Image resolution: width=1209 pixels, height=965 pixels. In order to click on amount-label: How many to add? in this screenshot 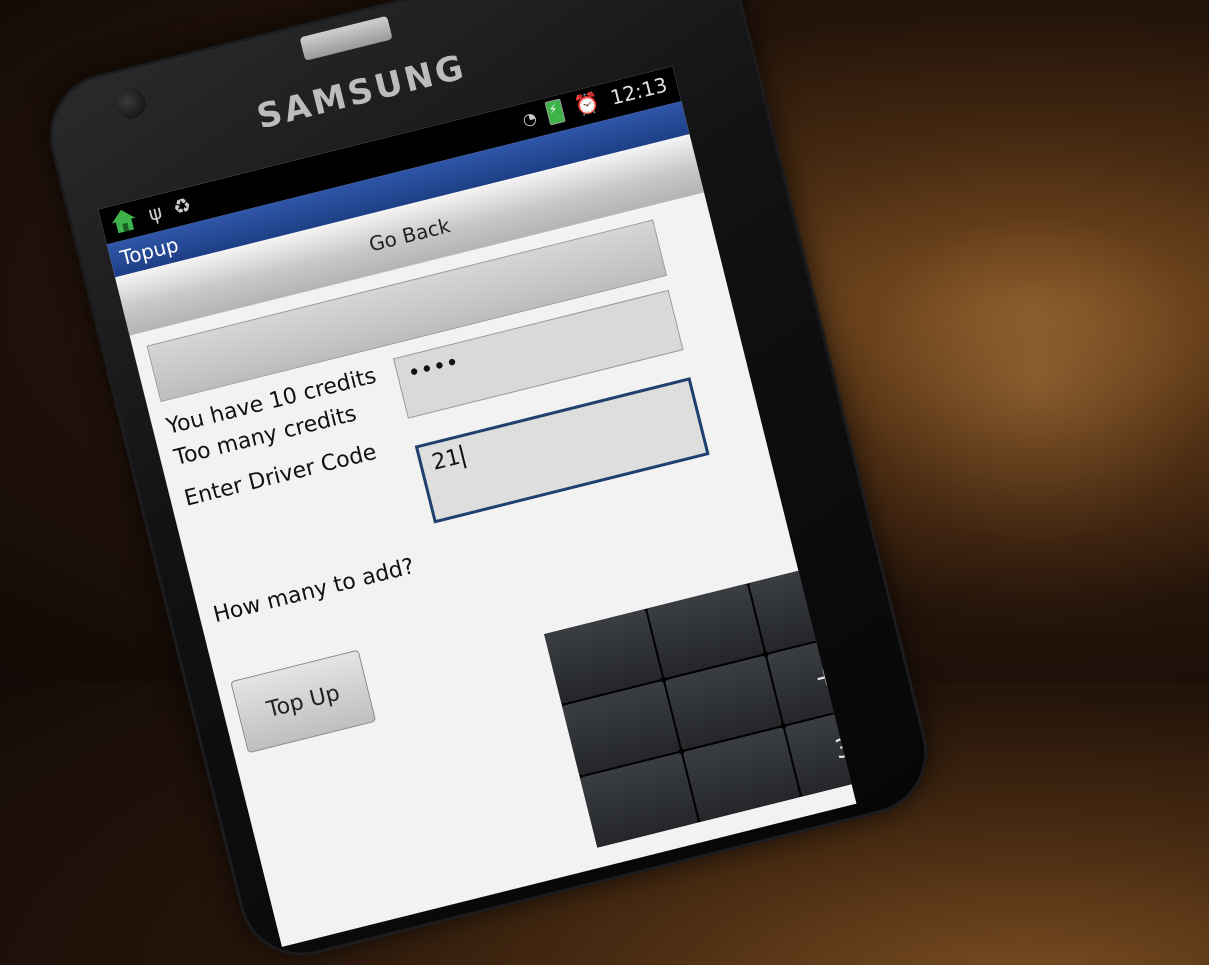, I will do `click(313, 591)`.